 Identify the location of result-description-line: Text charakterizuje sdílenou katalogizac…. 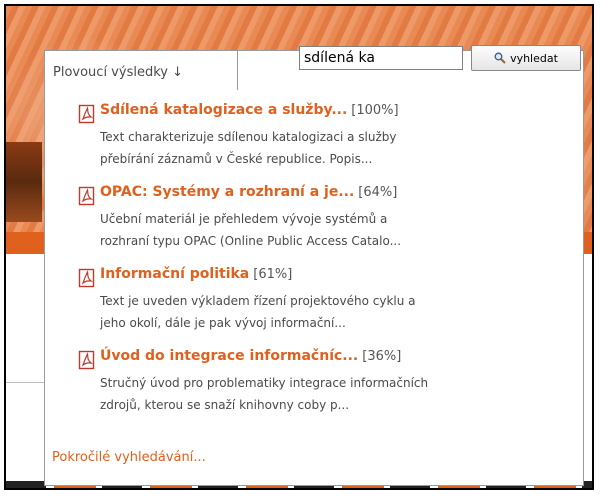
(248, 137).